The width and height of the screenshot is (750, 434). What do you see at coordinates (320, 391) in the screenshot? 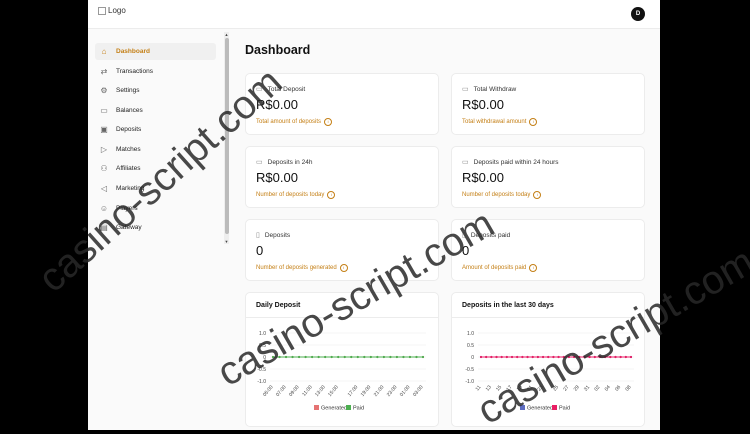
I see `x-tick-label: 13:00` at bounding box center [320, 391].